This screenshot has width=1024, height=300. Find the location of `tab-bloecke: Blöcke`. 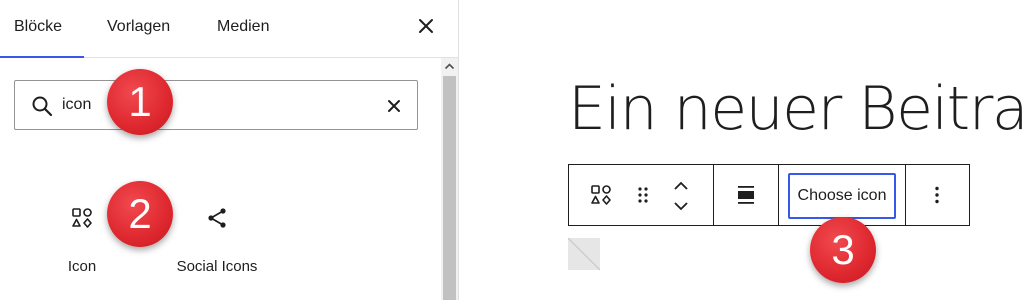

tab-bloecke: Blöcke is located at coordinates (38, 27).